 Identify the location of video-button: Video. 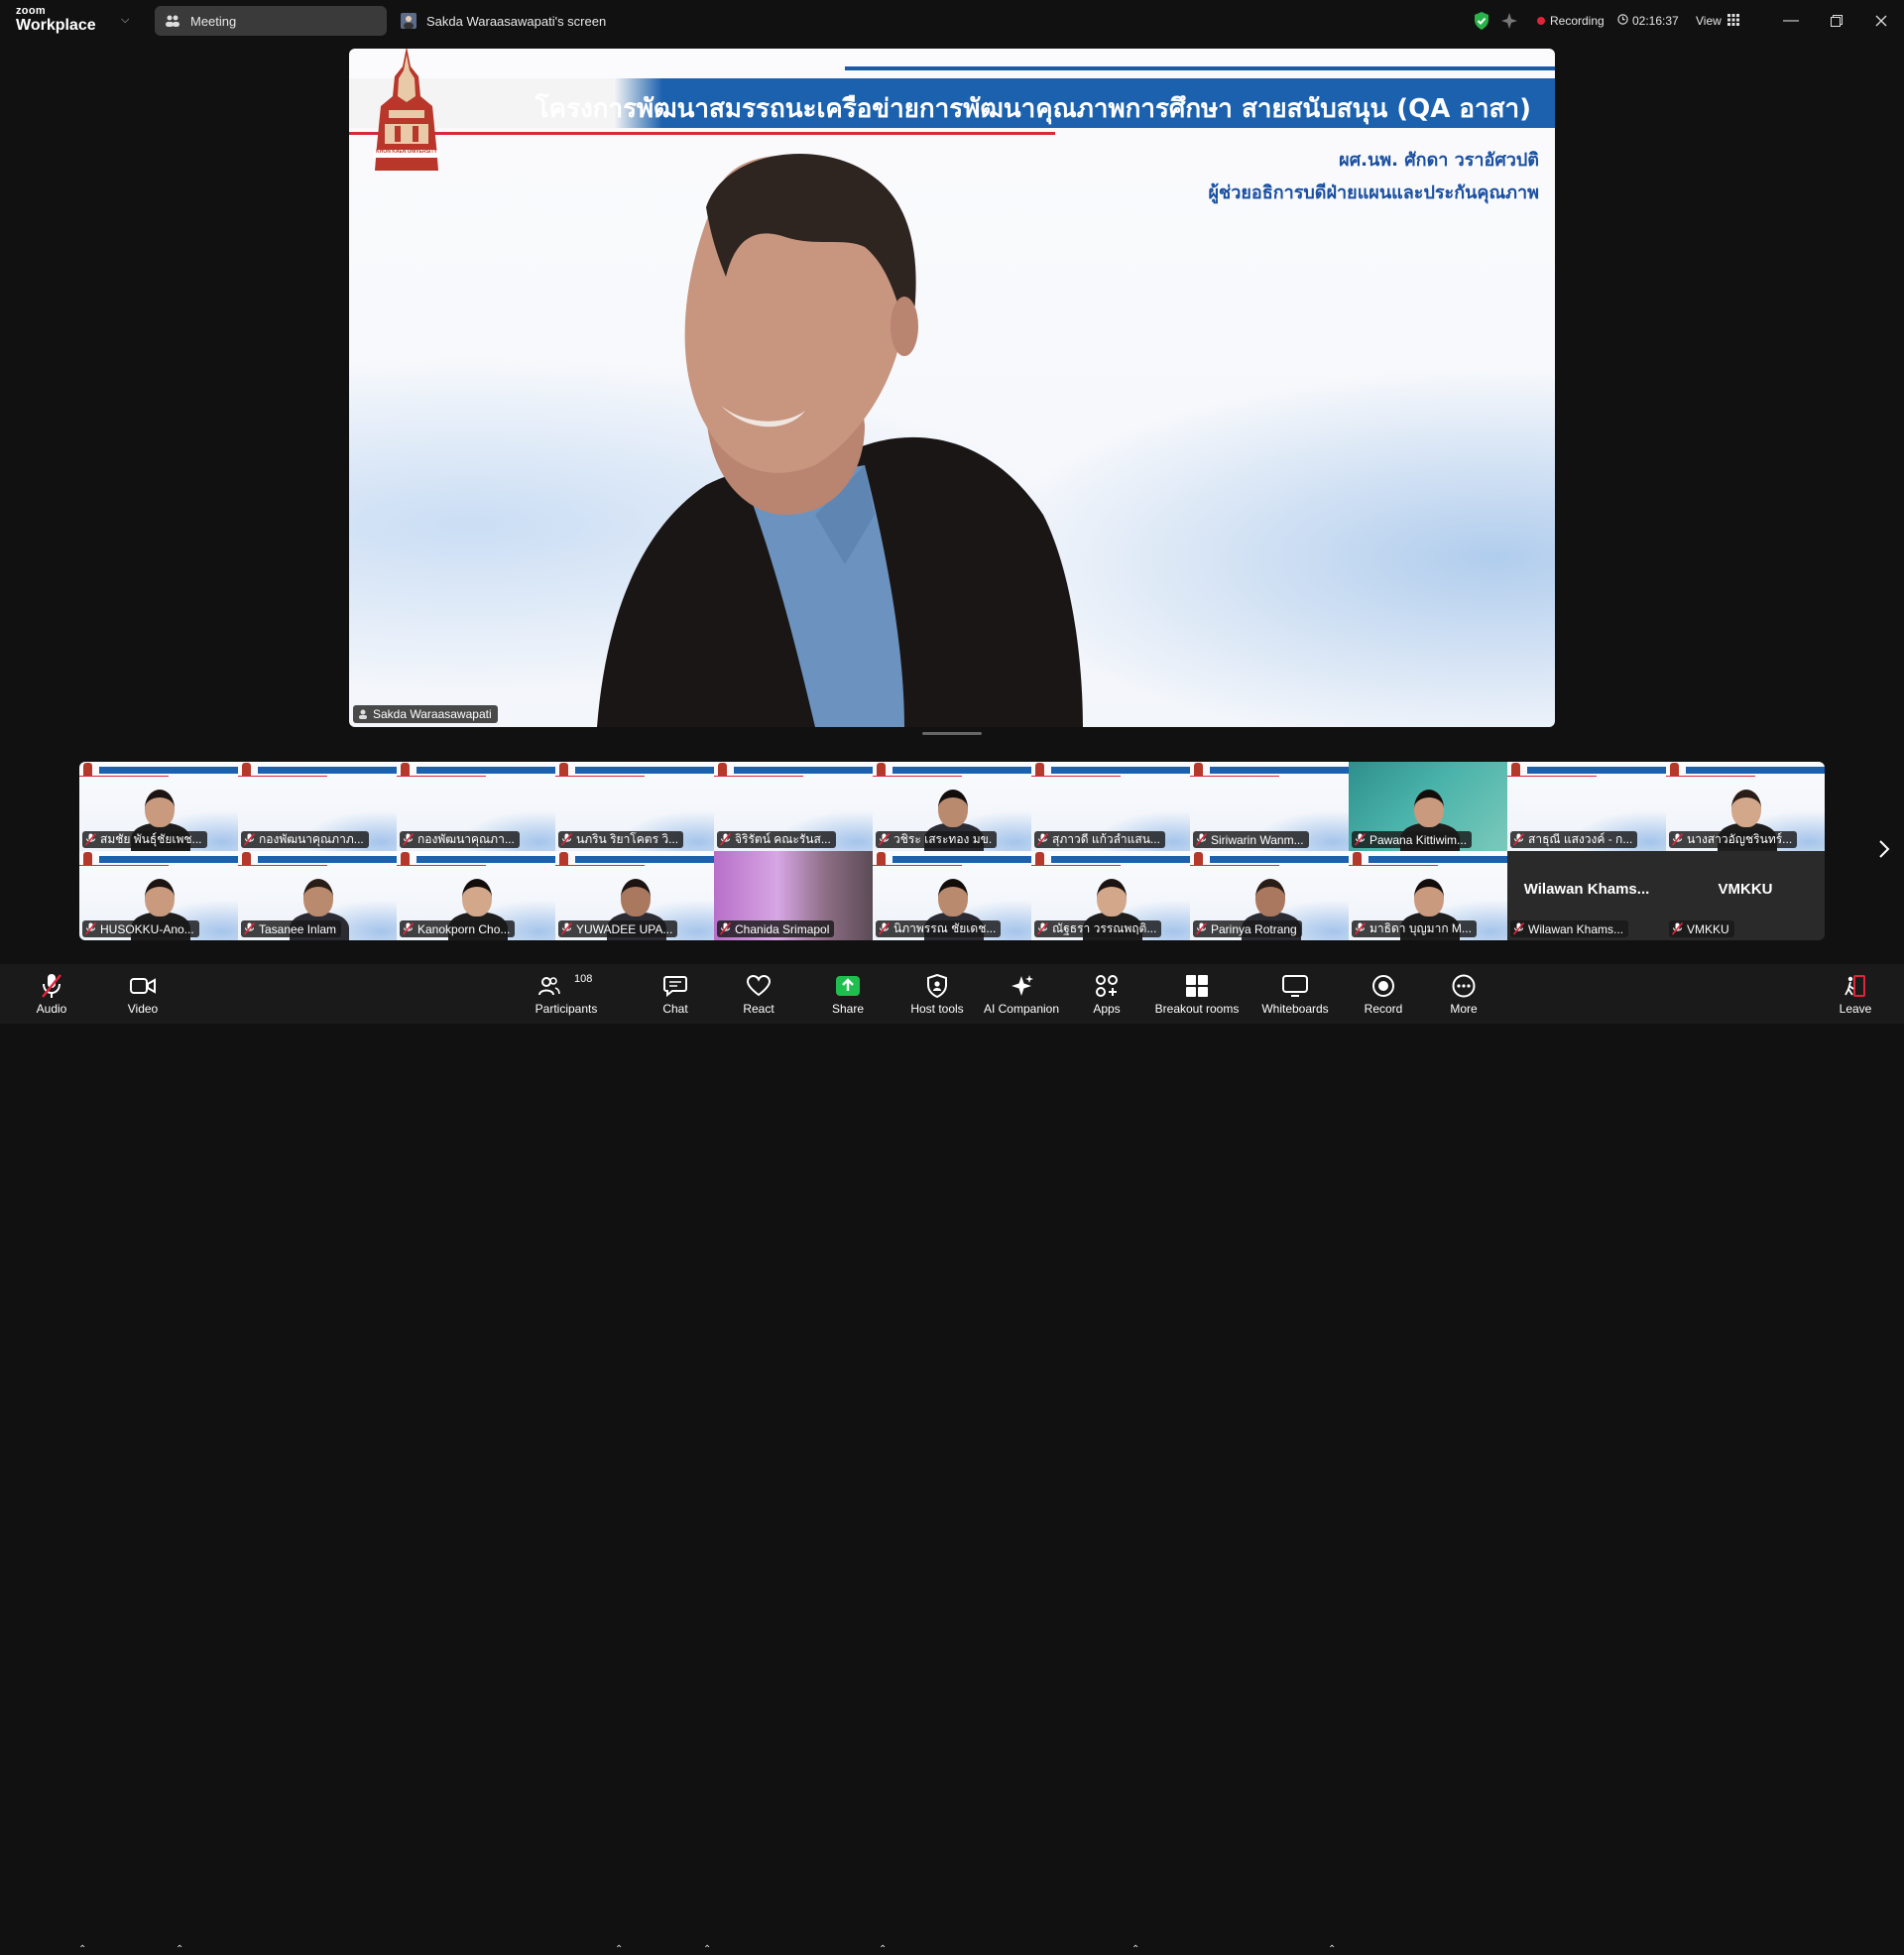
(143, 994).